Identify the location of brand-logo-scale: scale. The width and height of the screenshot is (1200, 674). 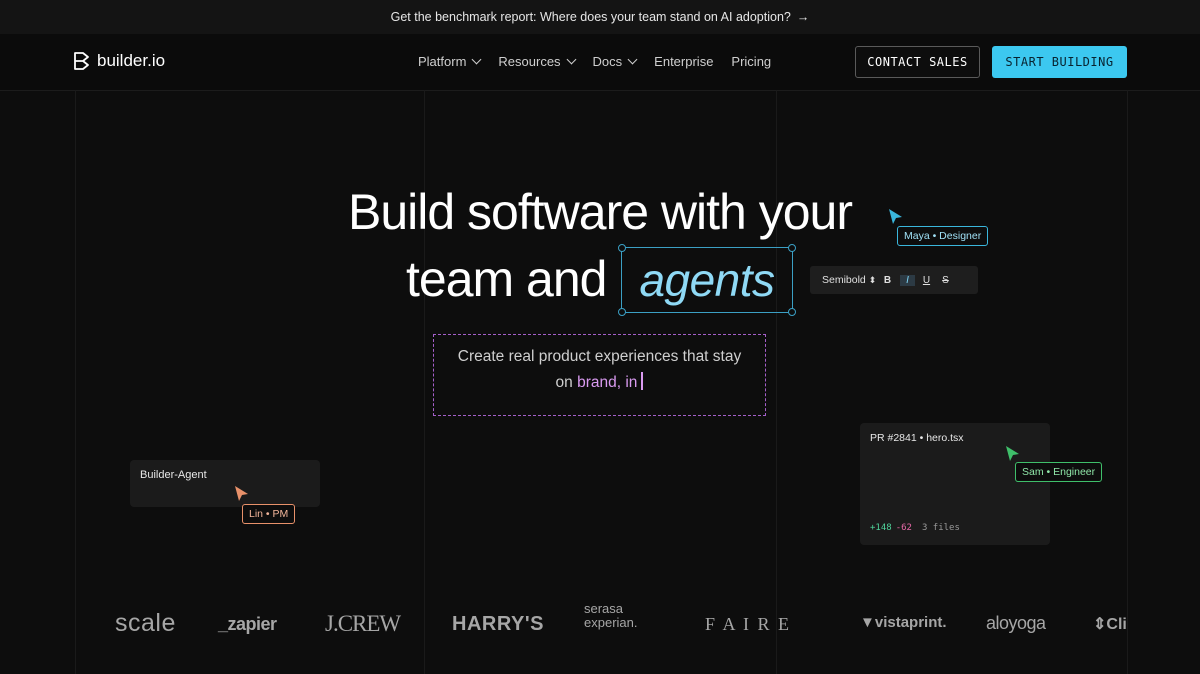
(145, 623).